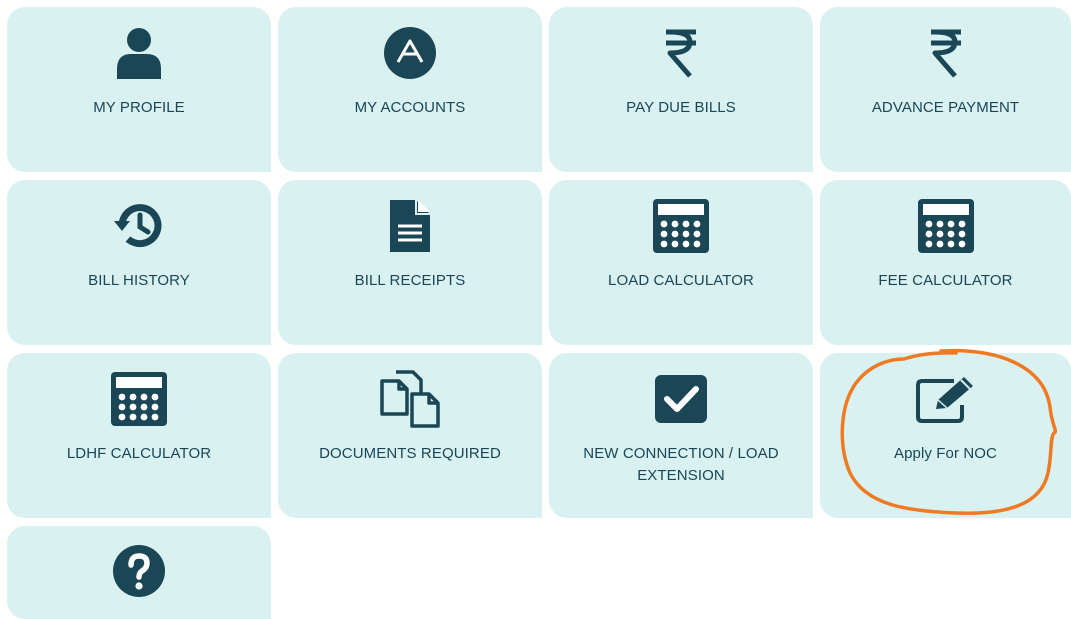 The width and height of the screenshot is (1071, 619). I want to click on tile-advance-payment: ADVANCE PAYMENT, so click(945, 89).